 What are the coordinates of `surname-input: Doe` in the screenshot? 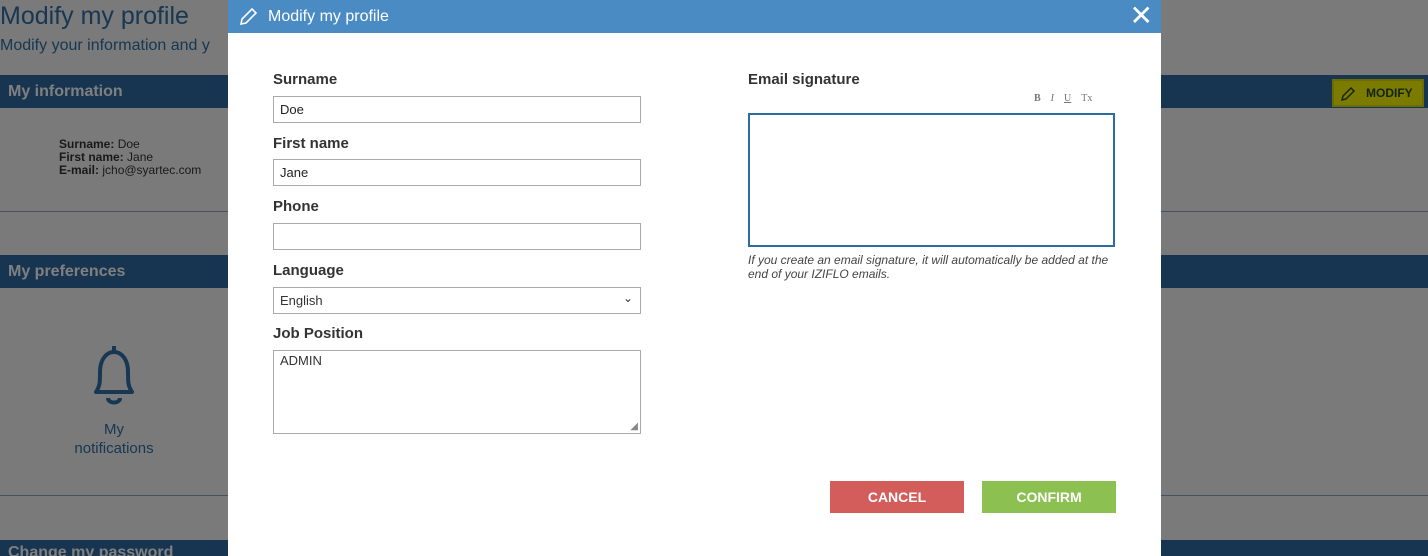 It's located at (457, 109).